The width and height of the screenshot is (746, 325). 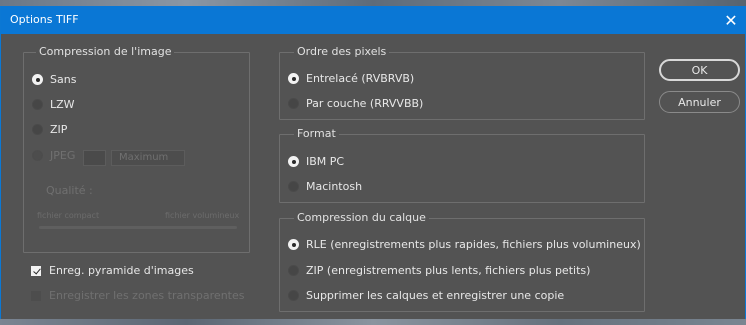 I want to click on radio-compression-none: Sans, so click(x=54, y=79).